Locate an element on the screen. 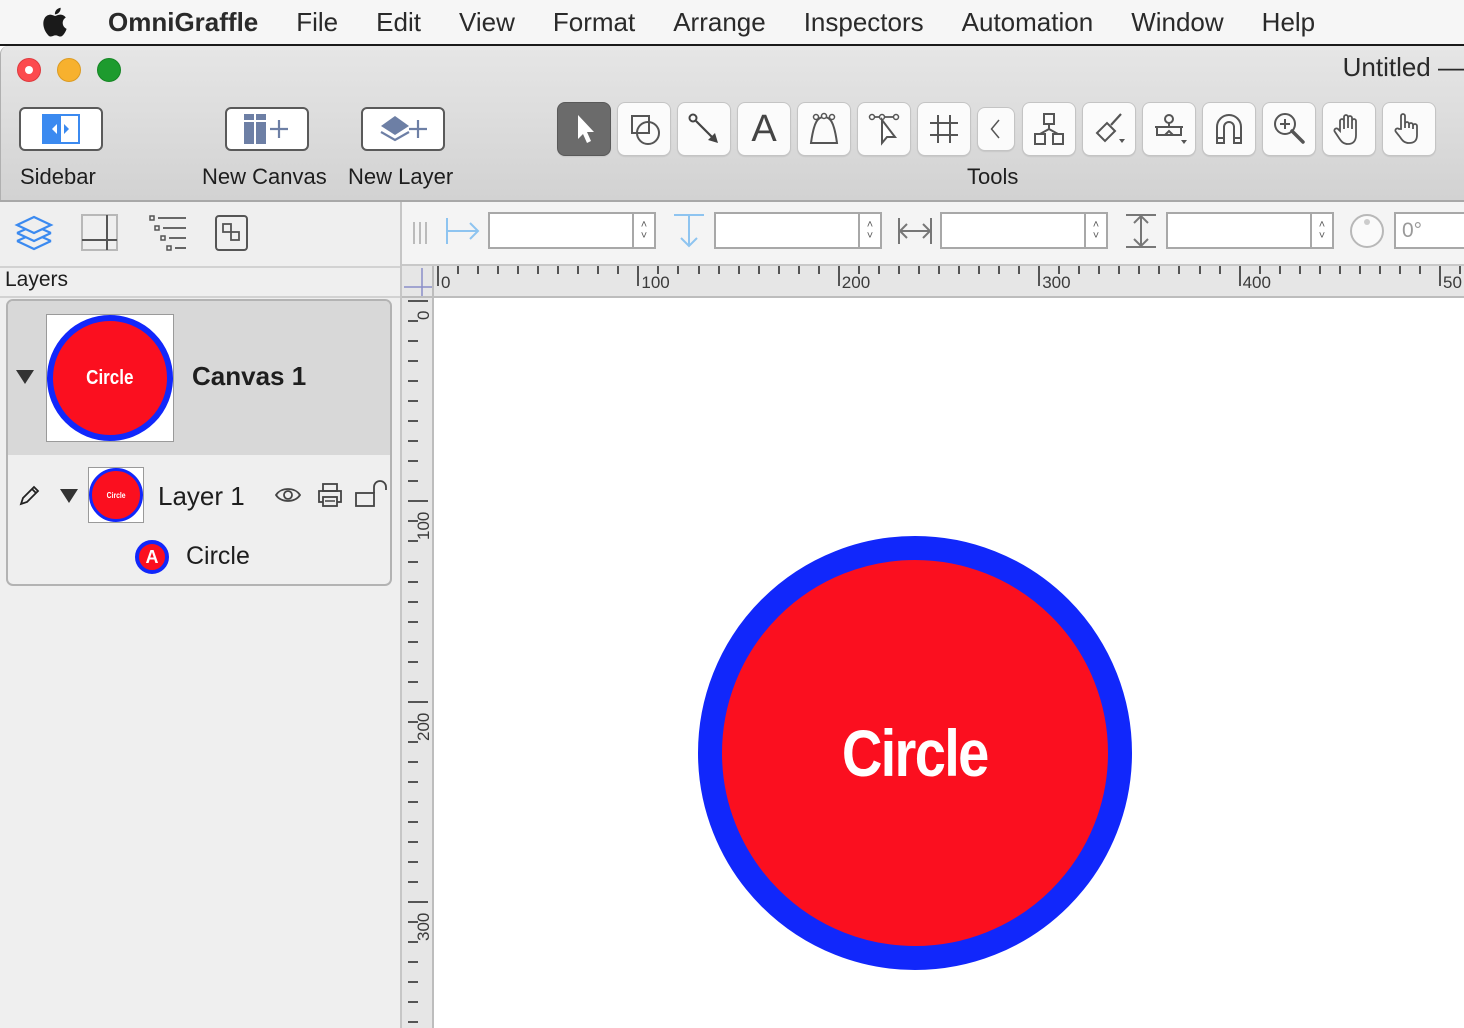  width-field: ˄ ˅ is located at coordinates (1024, 230).